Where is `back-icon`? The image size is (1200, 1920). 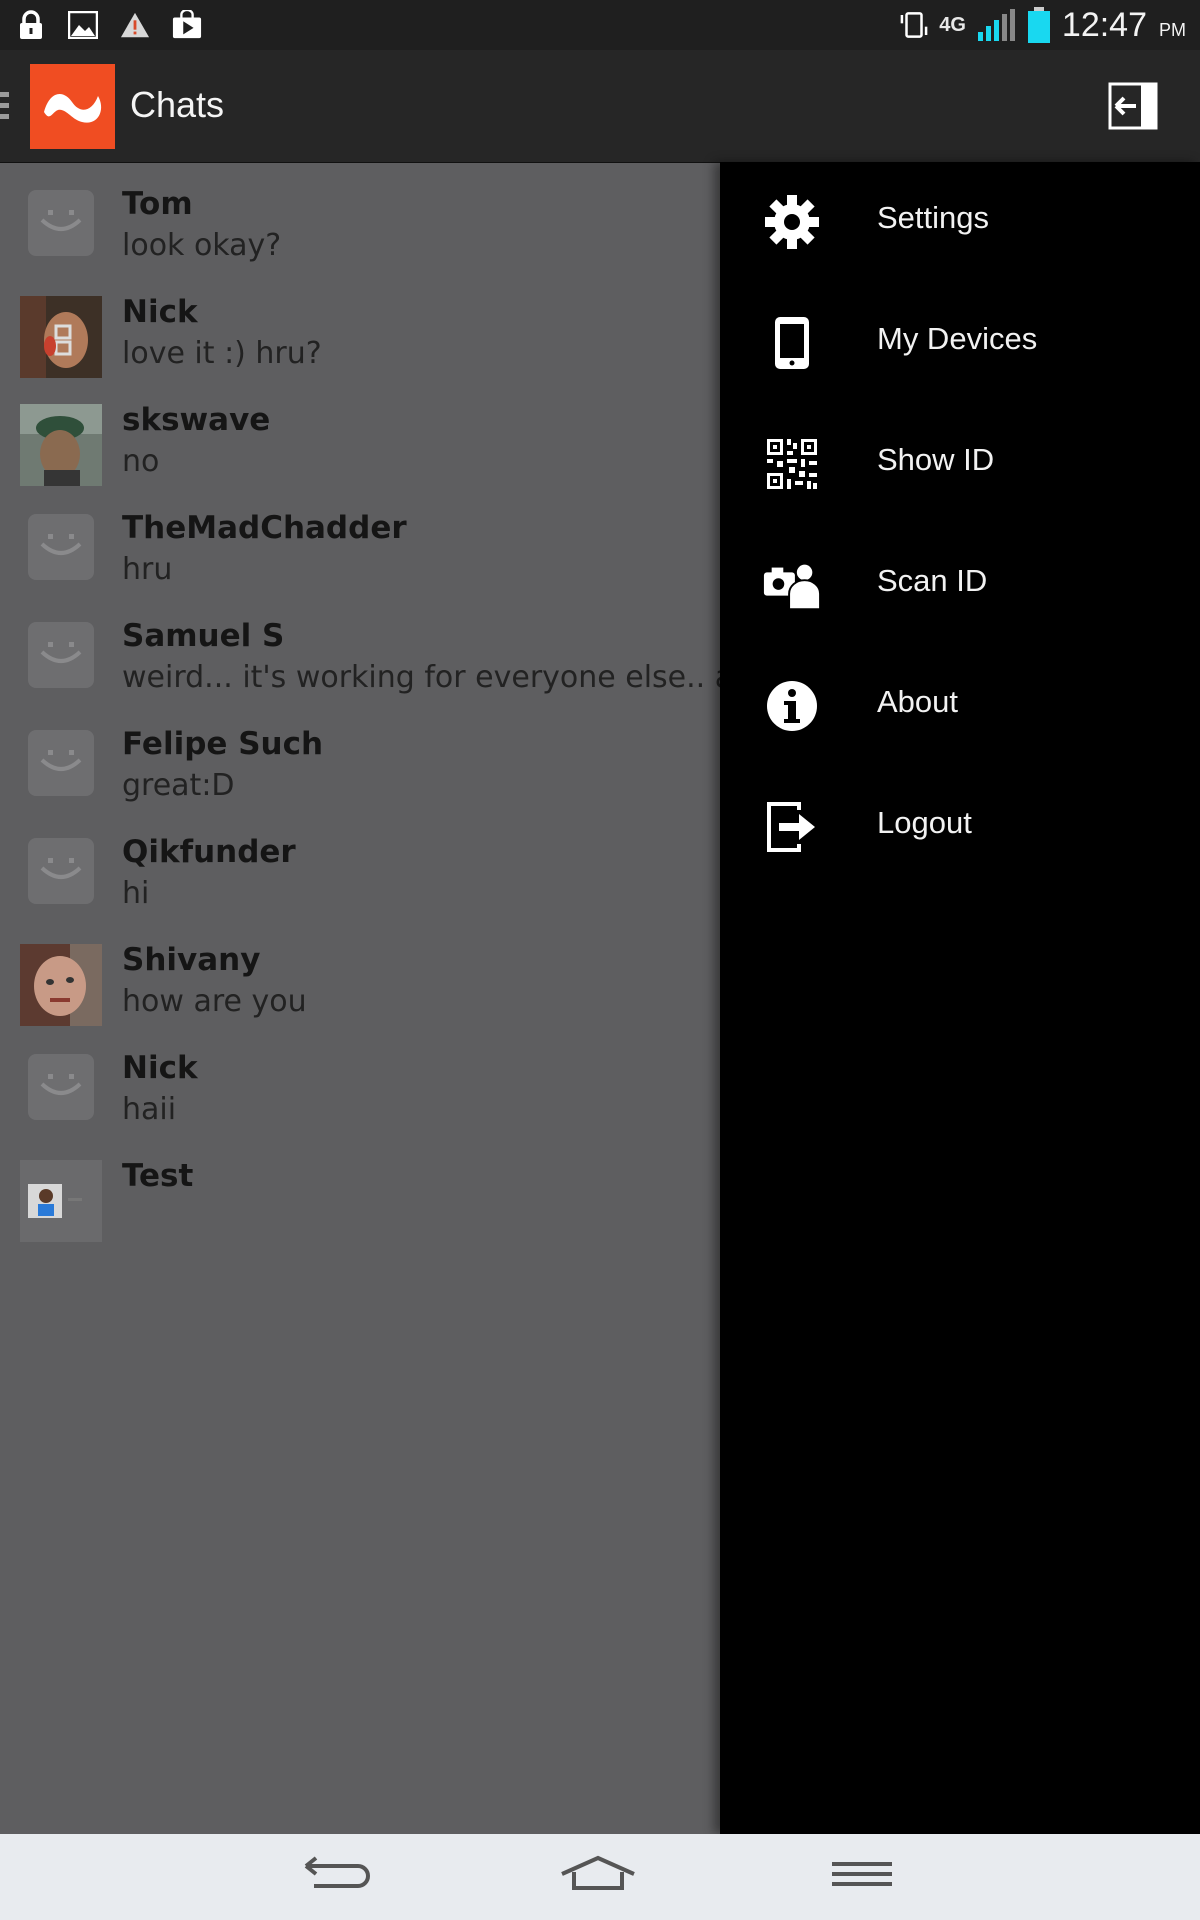
back-icon is located at coordinates (336, 1877).